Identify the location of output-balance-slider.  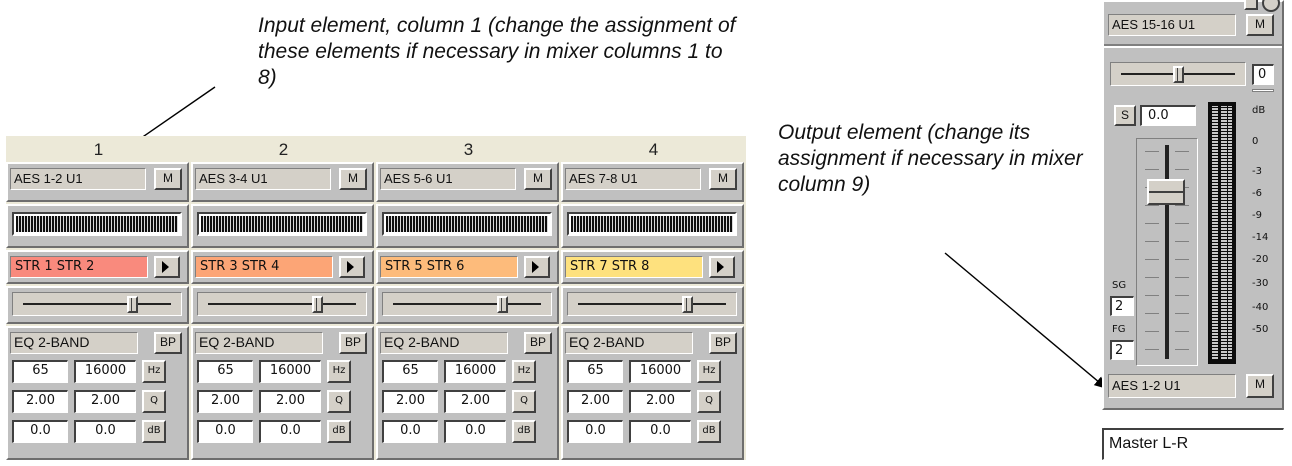
(1178, 74).